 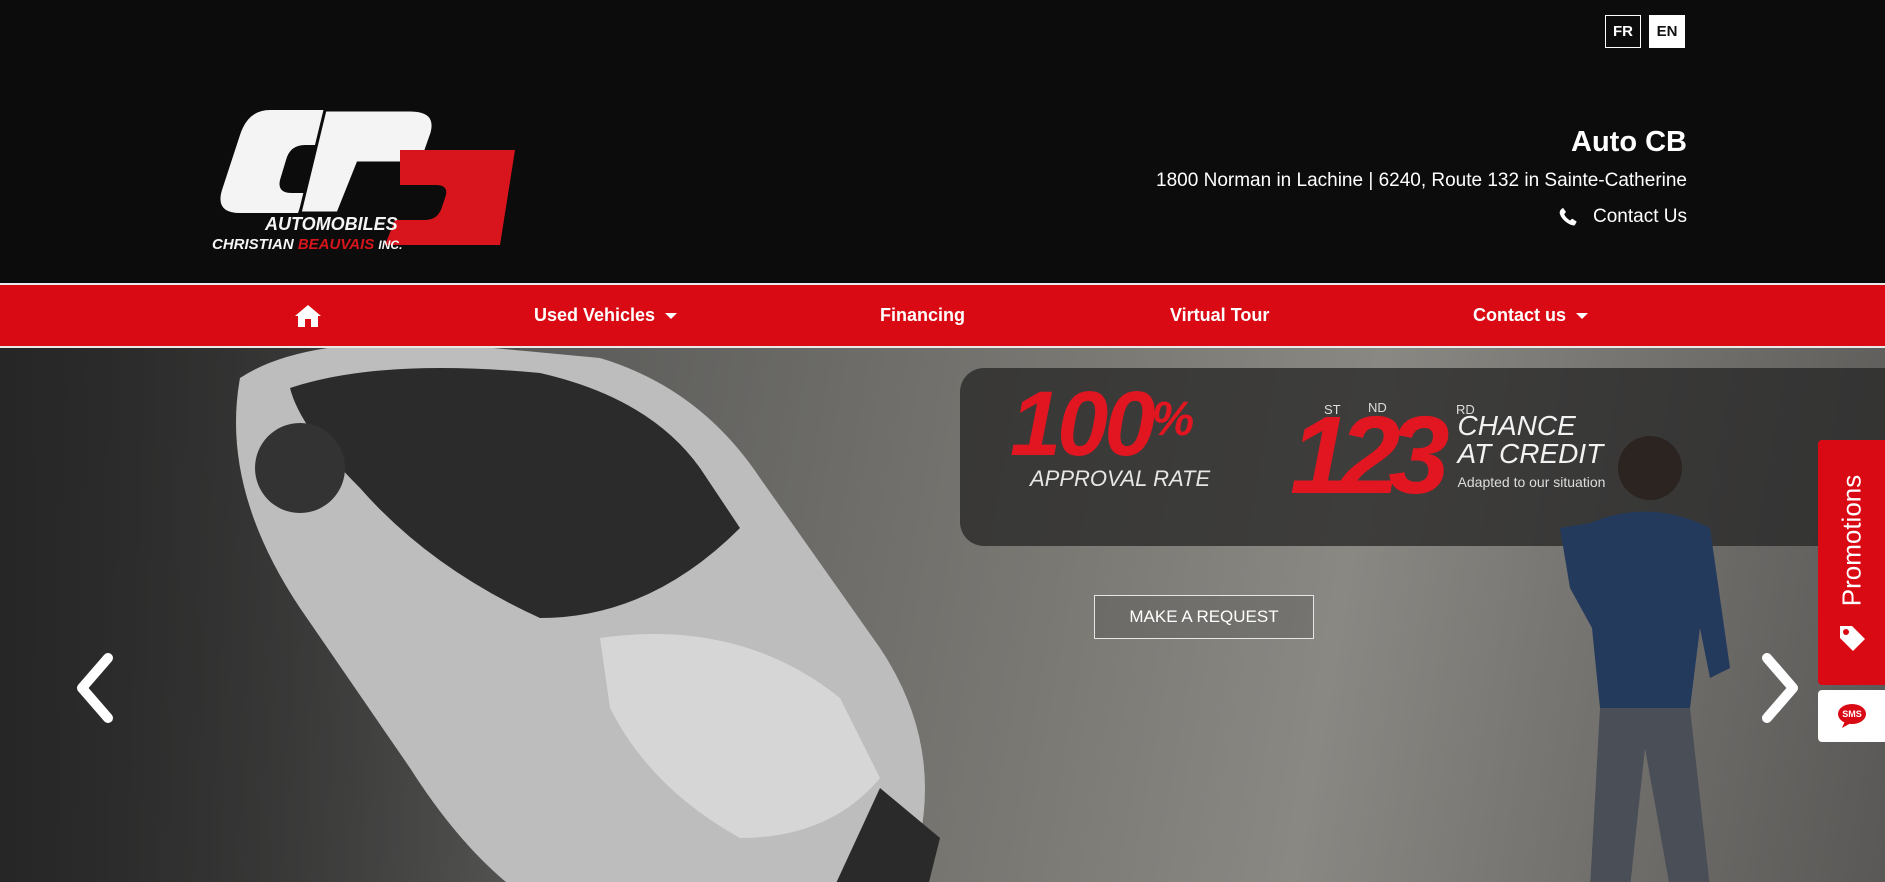 I want to click on nav-used-vehicles: Used Vehicles, so click(x=606, y=315).